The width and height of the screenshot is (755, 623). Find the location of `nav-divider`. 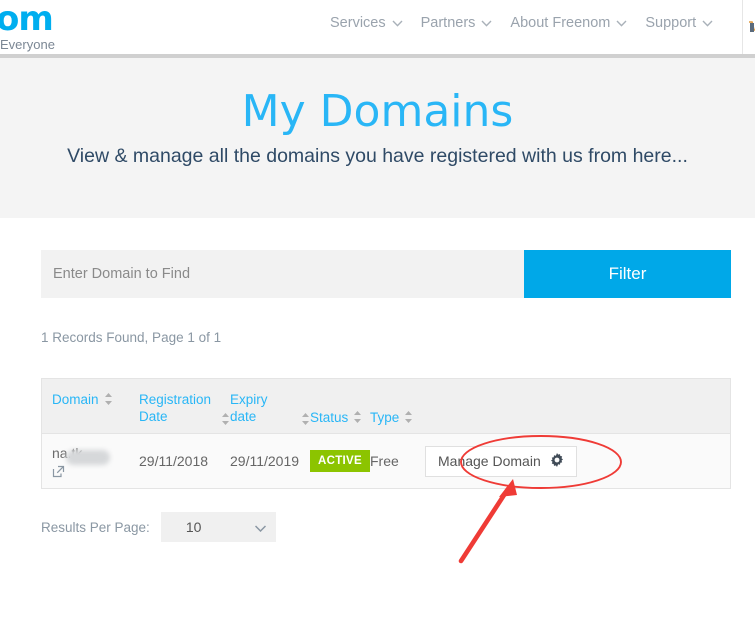

nav-divider is located at coordinates (742, 27).